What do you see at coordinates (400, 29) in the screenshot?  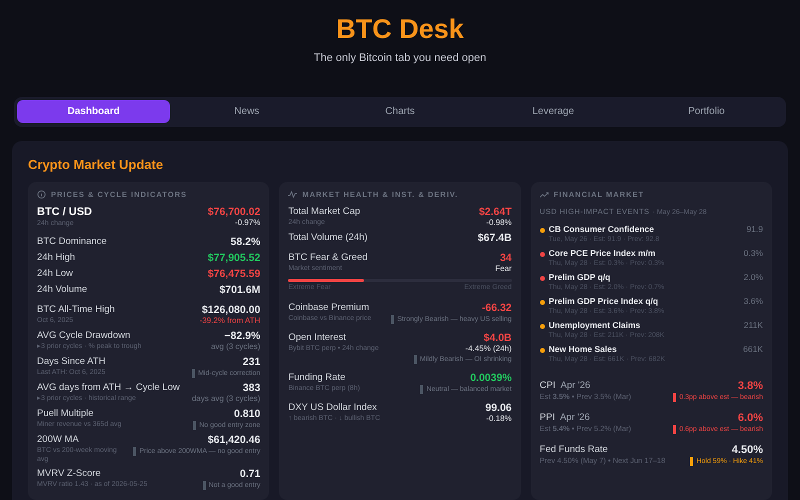 I see `app-title: BTC Desk` at bounding box center [400, 29].